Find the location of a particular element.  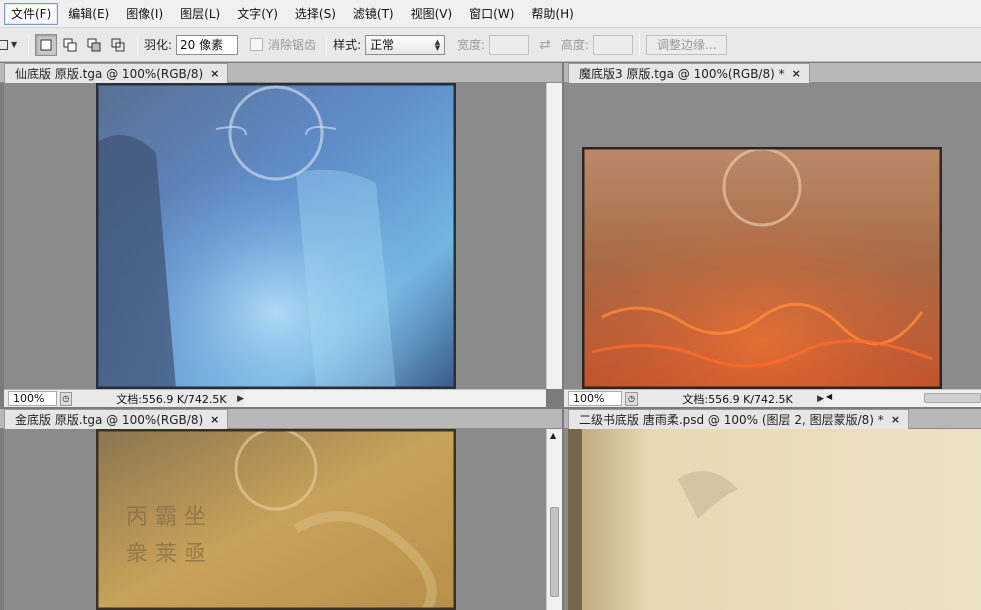

add-to-selection-button is located at coordinates (70, 45).